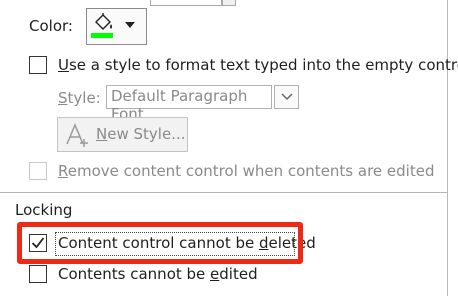 This screenshot has height=296, width=458. Describe the element at coordinates (79, 98) in the screenshot. I see `style-label: Style:` at that location.